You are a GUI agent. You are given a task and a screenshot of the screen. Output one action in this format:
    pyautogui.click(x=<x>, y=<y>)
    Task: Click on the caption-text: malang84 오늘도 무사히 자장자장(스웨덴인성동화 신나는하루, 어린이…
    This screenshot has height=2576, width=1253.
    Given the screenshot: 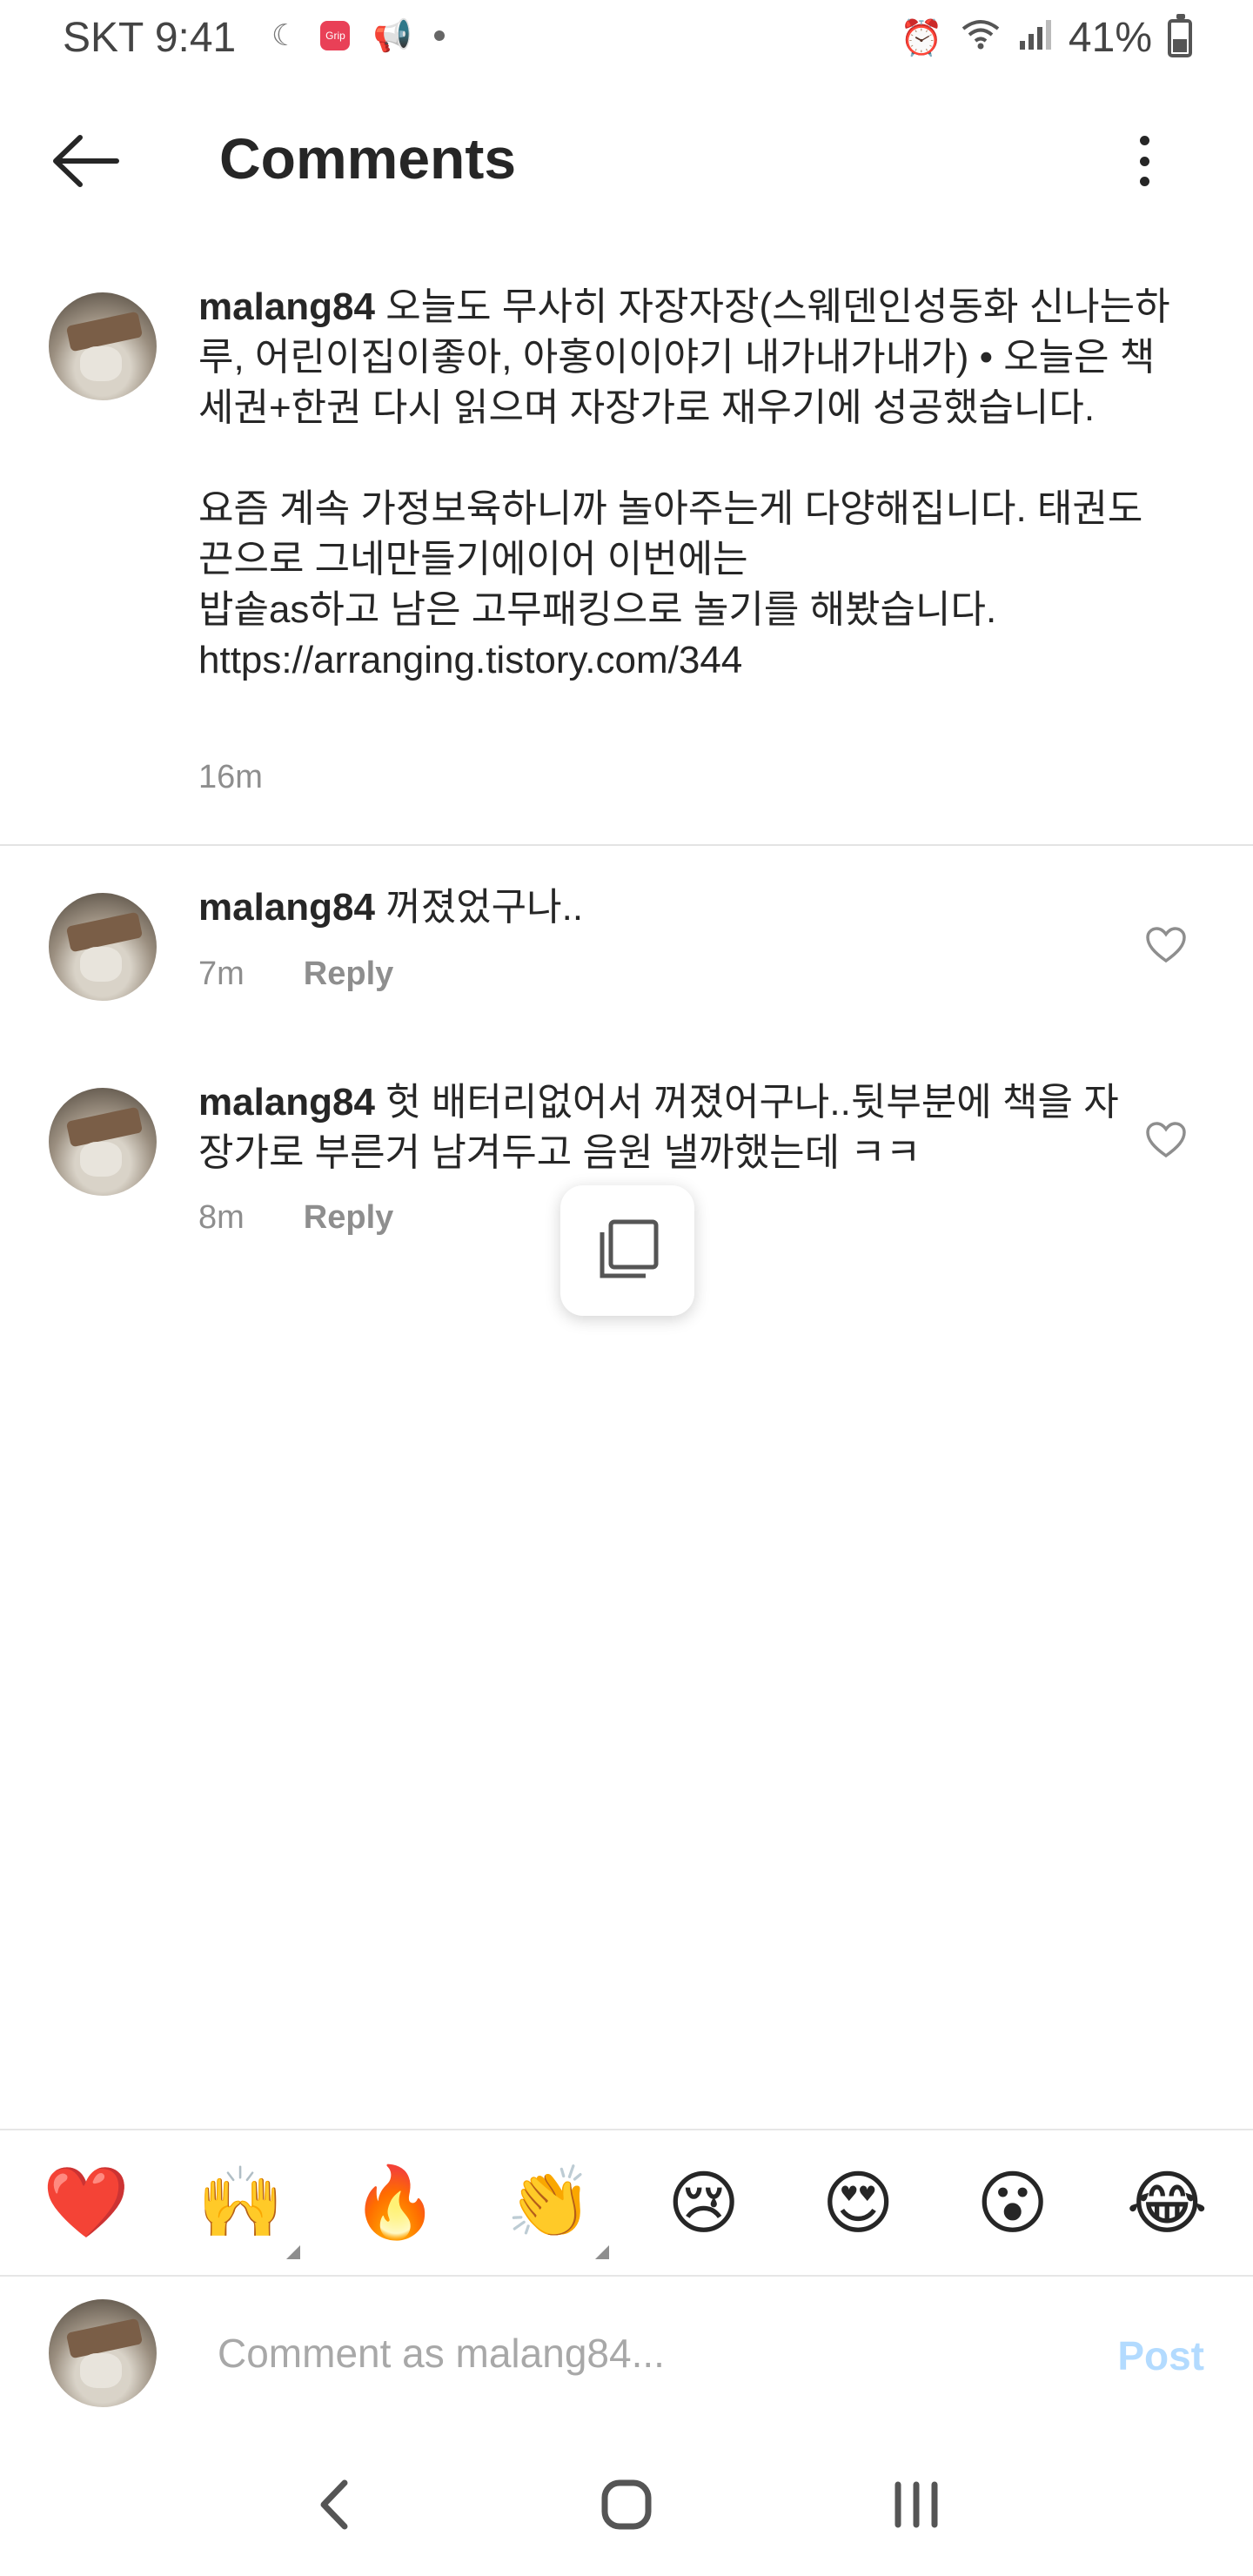 What is the action you would take?
    pyautogui.click(x=685, y=484)
    